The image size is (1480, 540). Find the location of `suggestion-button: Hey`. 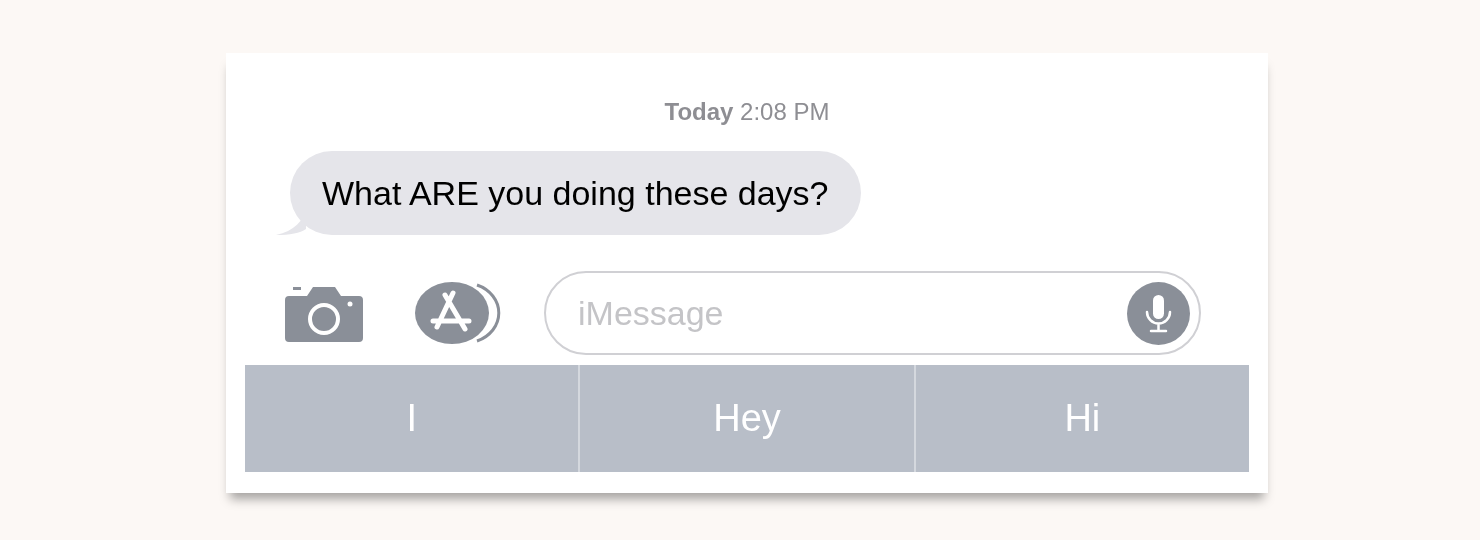

suggestion-button: Hey is located at coordinates (746, 418).